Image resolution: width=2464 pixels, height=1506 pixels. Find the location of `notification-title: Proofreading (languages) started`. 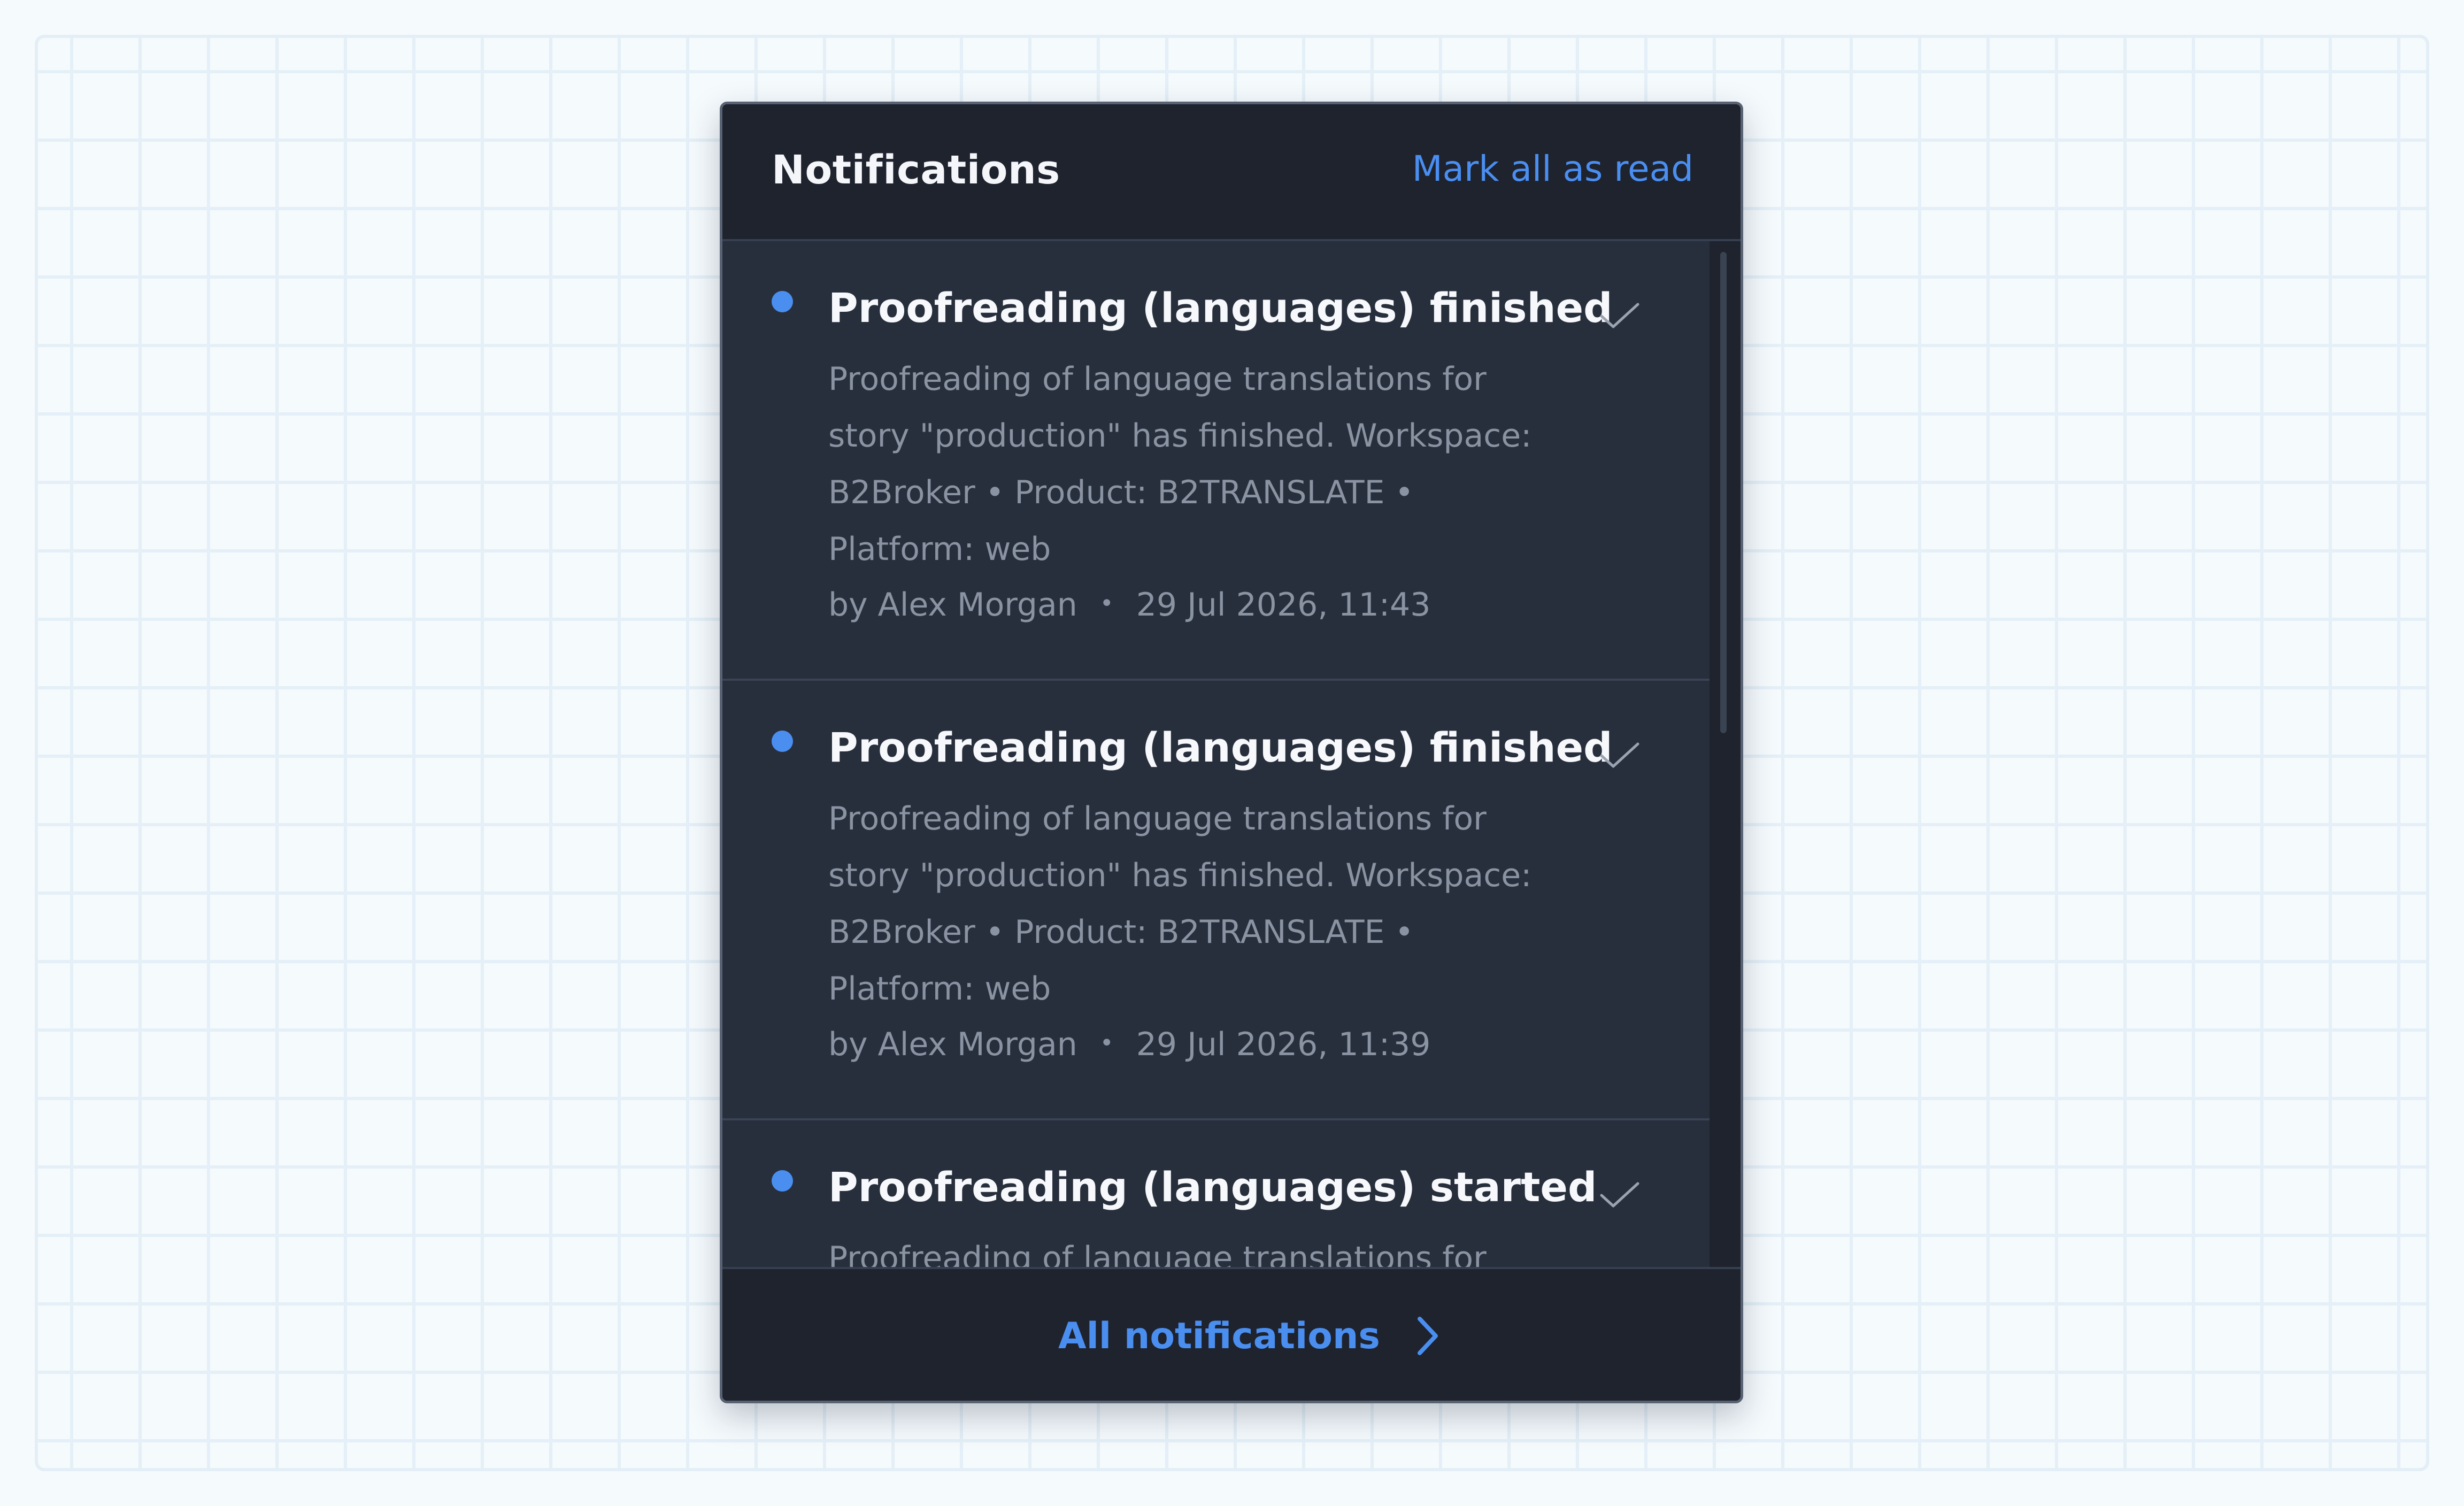

notification-title: Proofreading (languages) started is located at coordinates (1212, 1187).